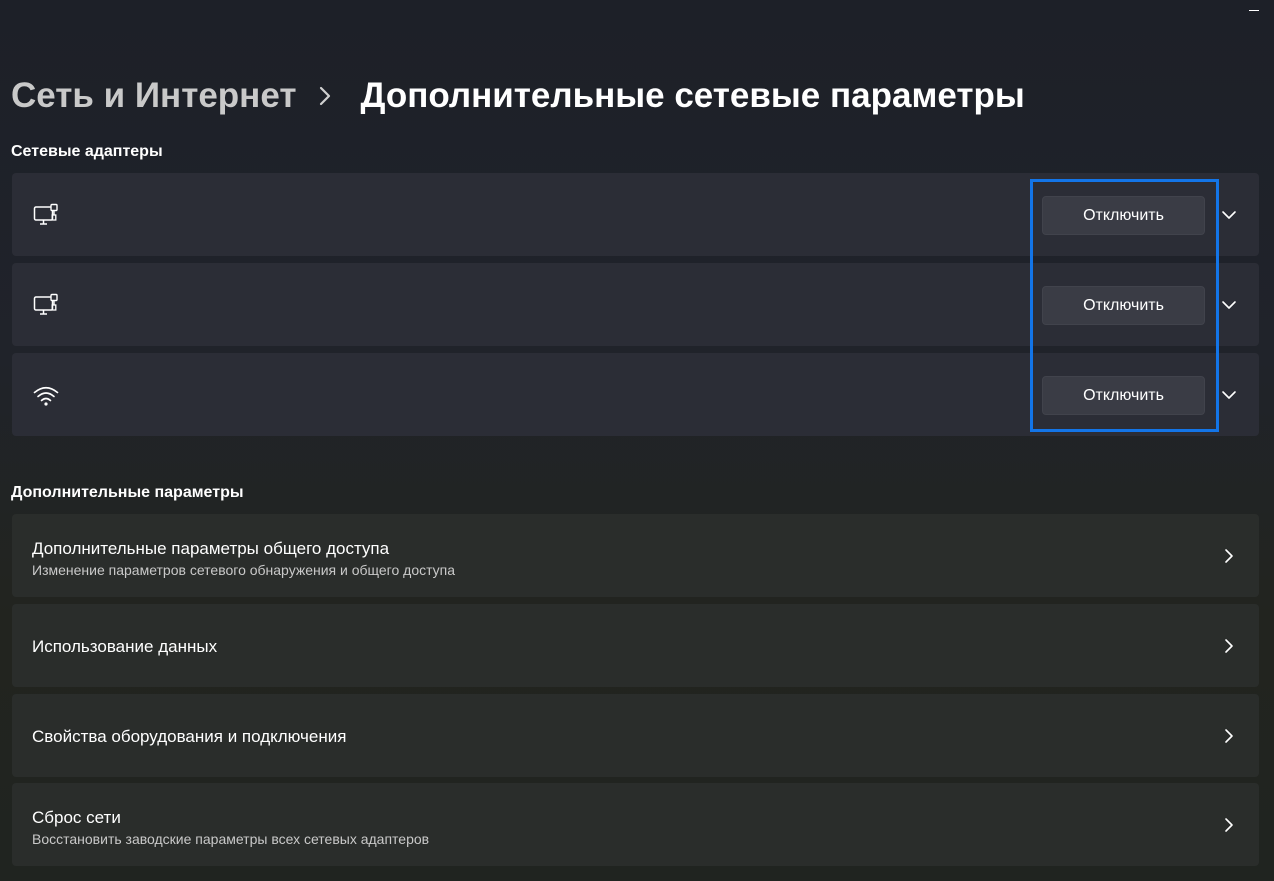 This screenshot has width=1274, height=881. I want to click on minimize-icon, so click(1254, 10).